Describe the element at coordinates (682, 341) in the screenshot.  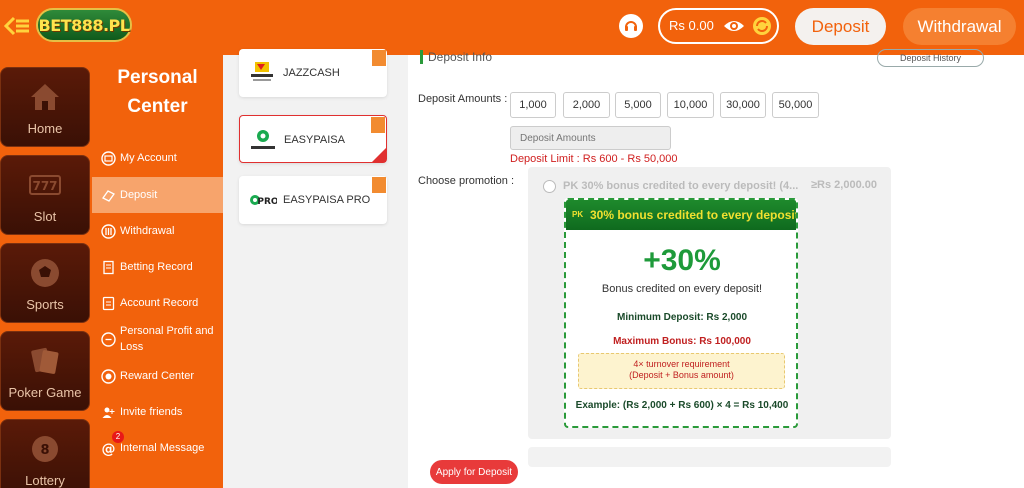
I see `promotion-max-bonus: Maximum Bonus: Rs 100,000` at that location.